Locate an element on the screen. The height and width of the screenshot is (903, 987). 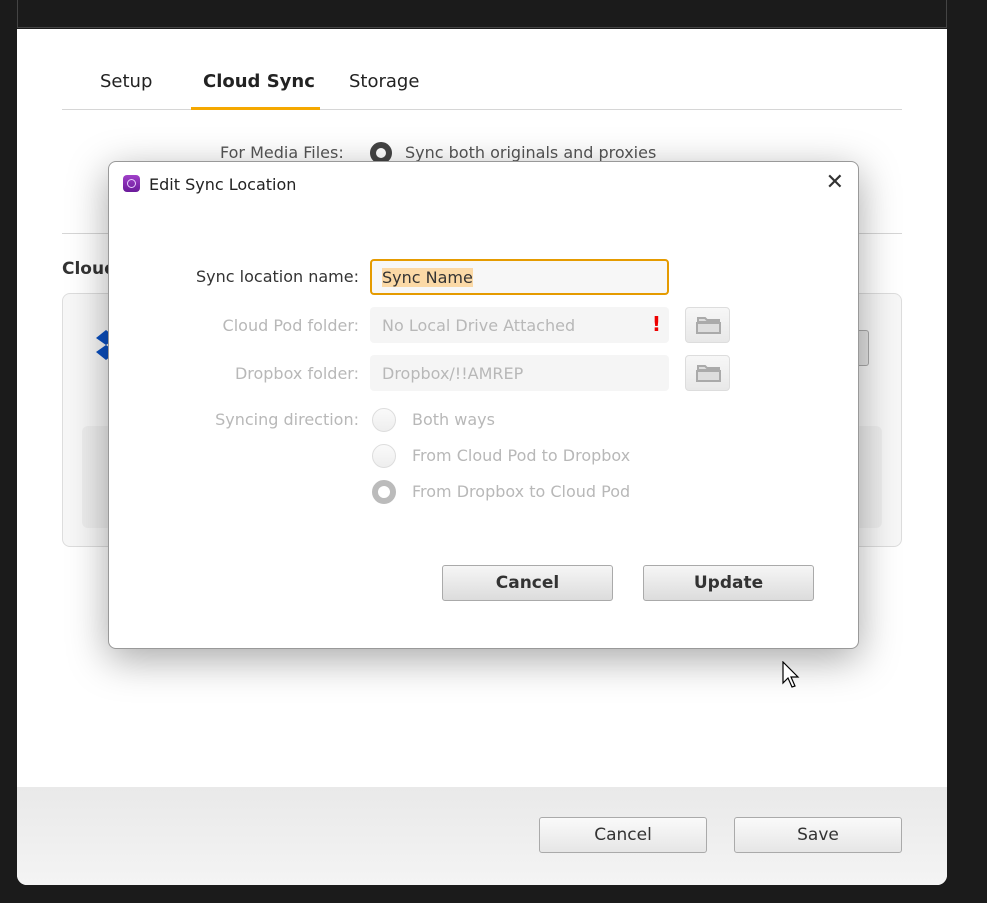
radio-label: From Cloud Pod to Dropbox is located at coordinates (521, 455).